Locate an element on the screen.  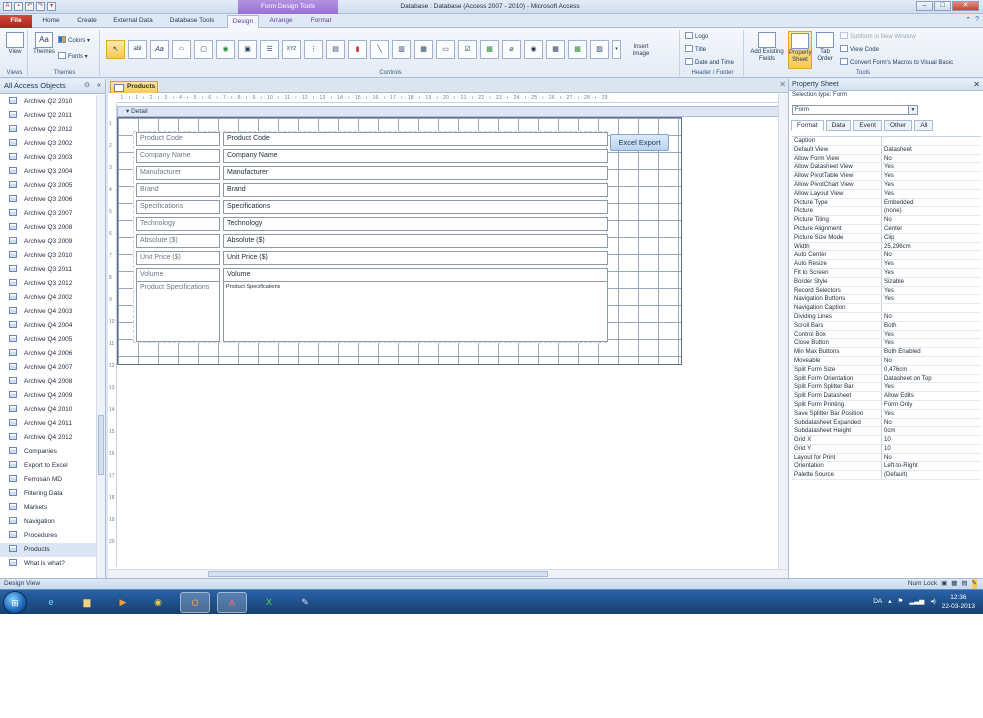
language-indicator: DA is located at coordinates (877, 602).